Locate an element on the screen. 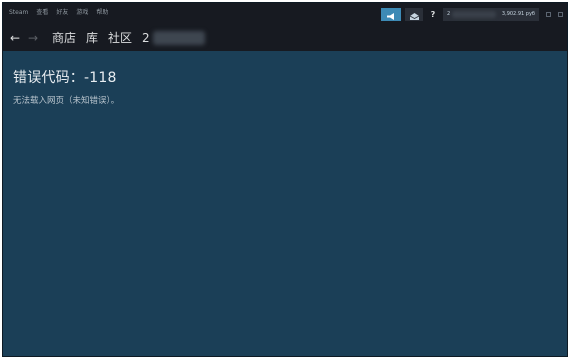 The image size is (570, 359). titlebar-controls: ? 2 3,902.91 руб is located at coordinates (472, 14).